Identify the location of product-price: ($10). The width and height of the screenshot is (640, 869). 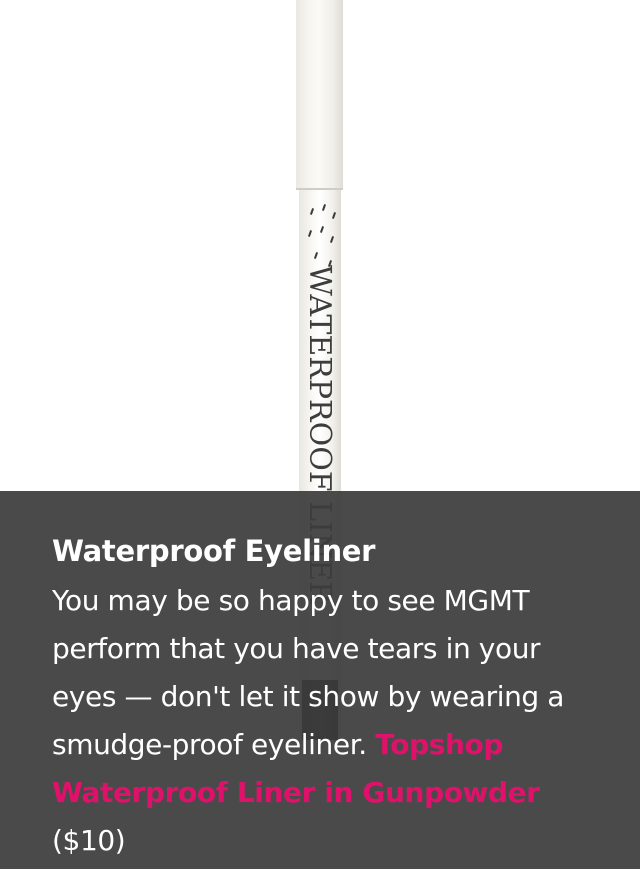
(89, 840).